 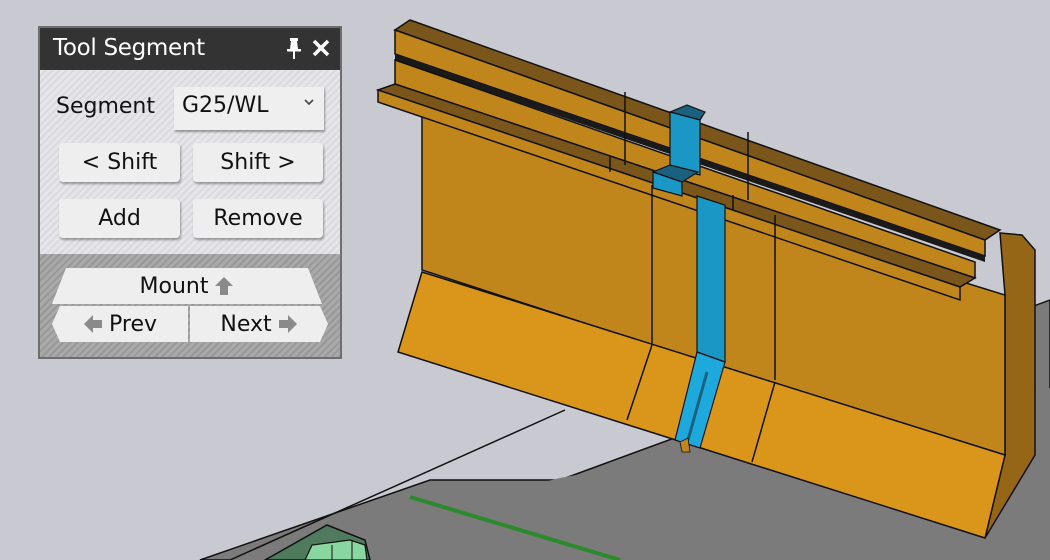 I want to click on segment-label: Segment, so click(x=105, y=106).